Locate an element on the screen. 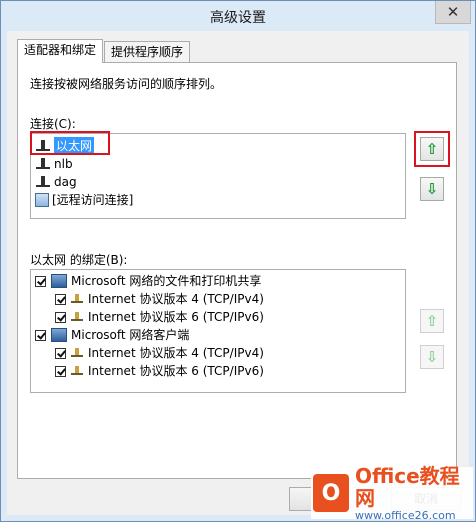 The height and width of the screenshot is (522, 476). connection-item-remote-access: [远程访问连接] is located at coordinates (84, 200).